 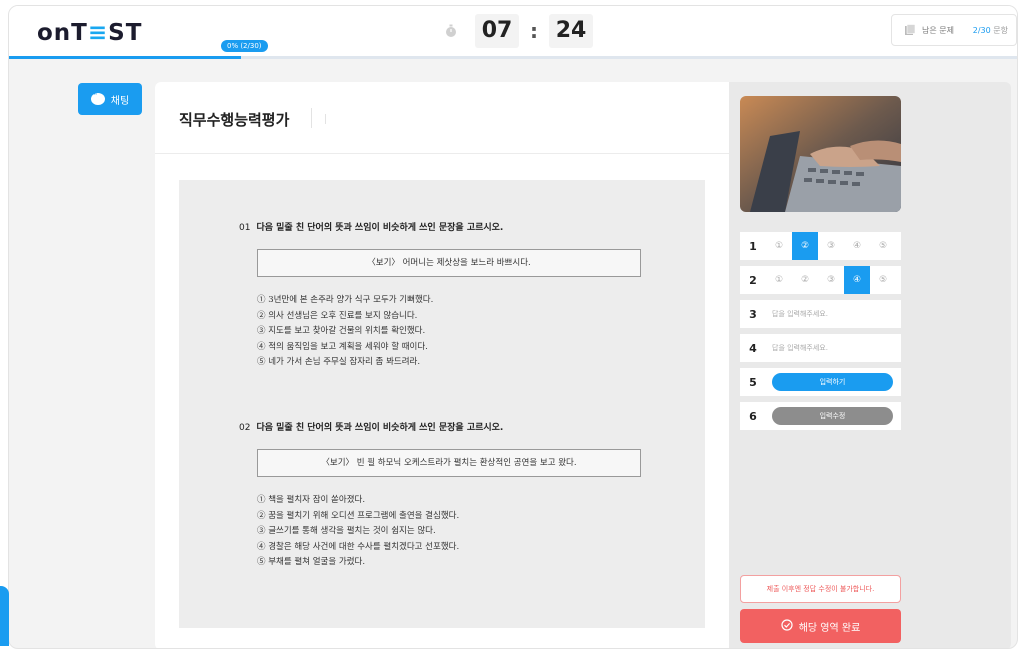 I want to click on check-circle-icon, so click(x=787, y=626).